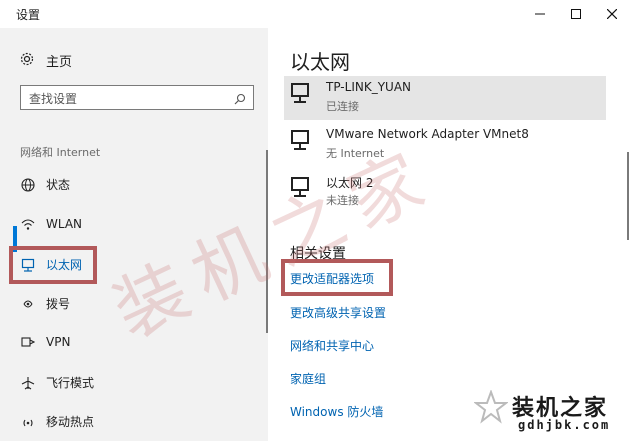 This screenshot has height=441, width=640. What do you see at coordinates (53, 265) in the screenshot?
I see `highlight-box-ethernet` at bounding box center [53, 265].